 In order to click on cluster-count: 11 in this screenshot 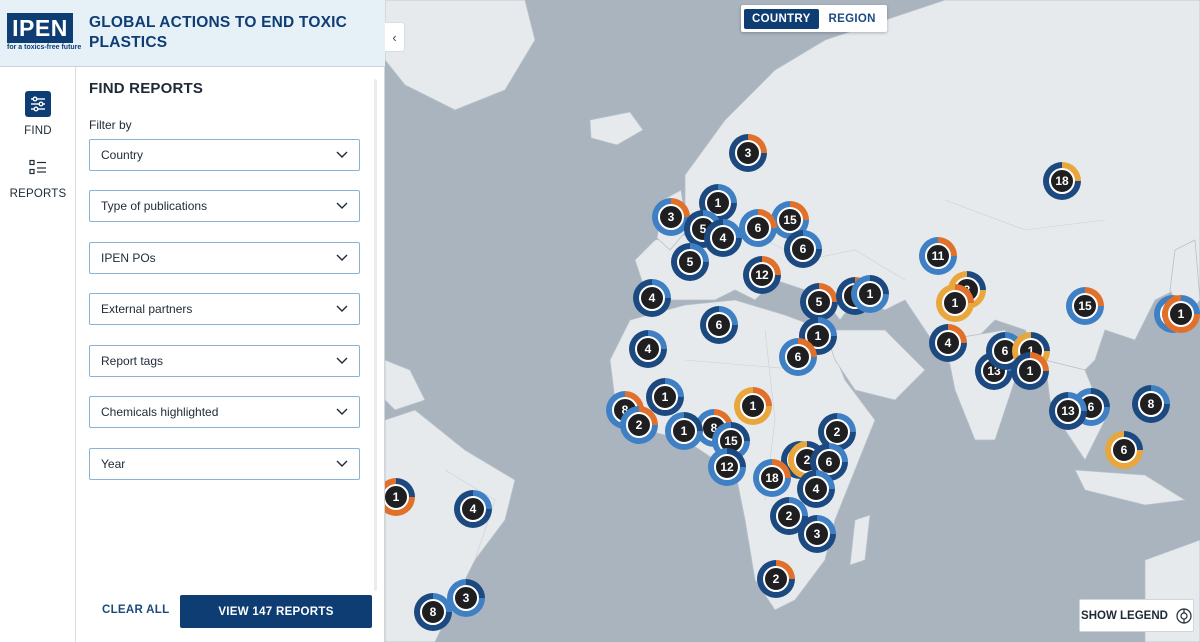, I will do `click(938, 256)`.